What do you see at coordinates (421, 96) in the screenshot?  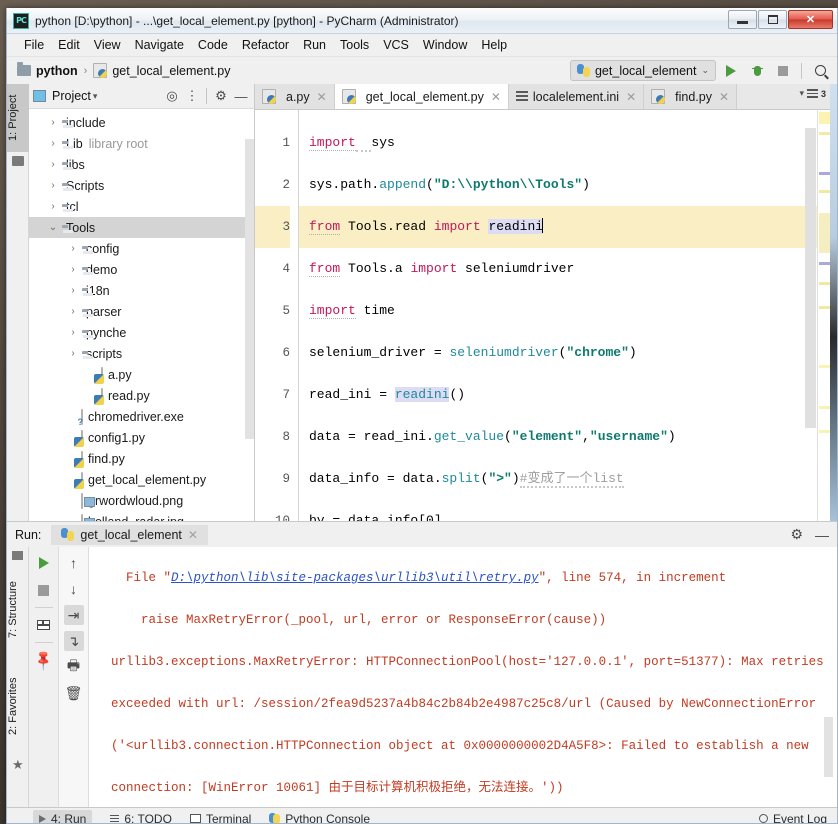 I see `tab-get-local-element-py: get_local_element.py ✕` at bounding box center [421, 96].